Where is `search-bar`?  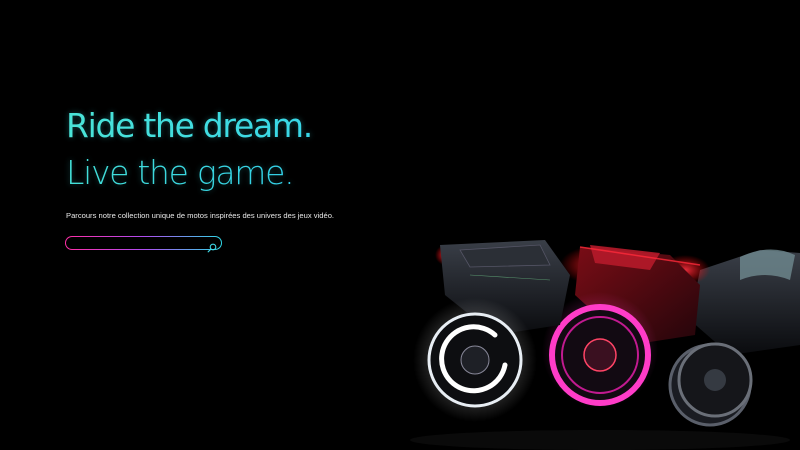 search-bar is located at coordinates (143, 244).